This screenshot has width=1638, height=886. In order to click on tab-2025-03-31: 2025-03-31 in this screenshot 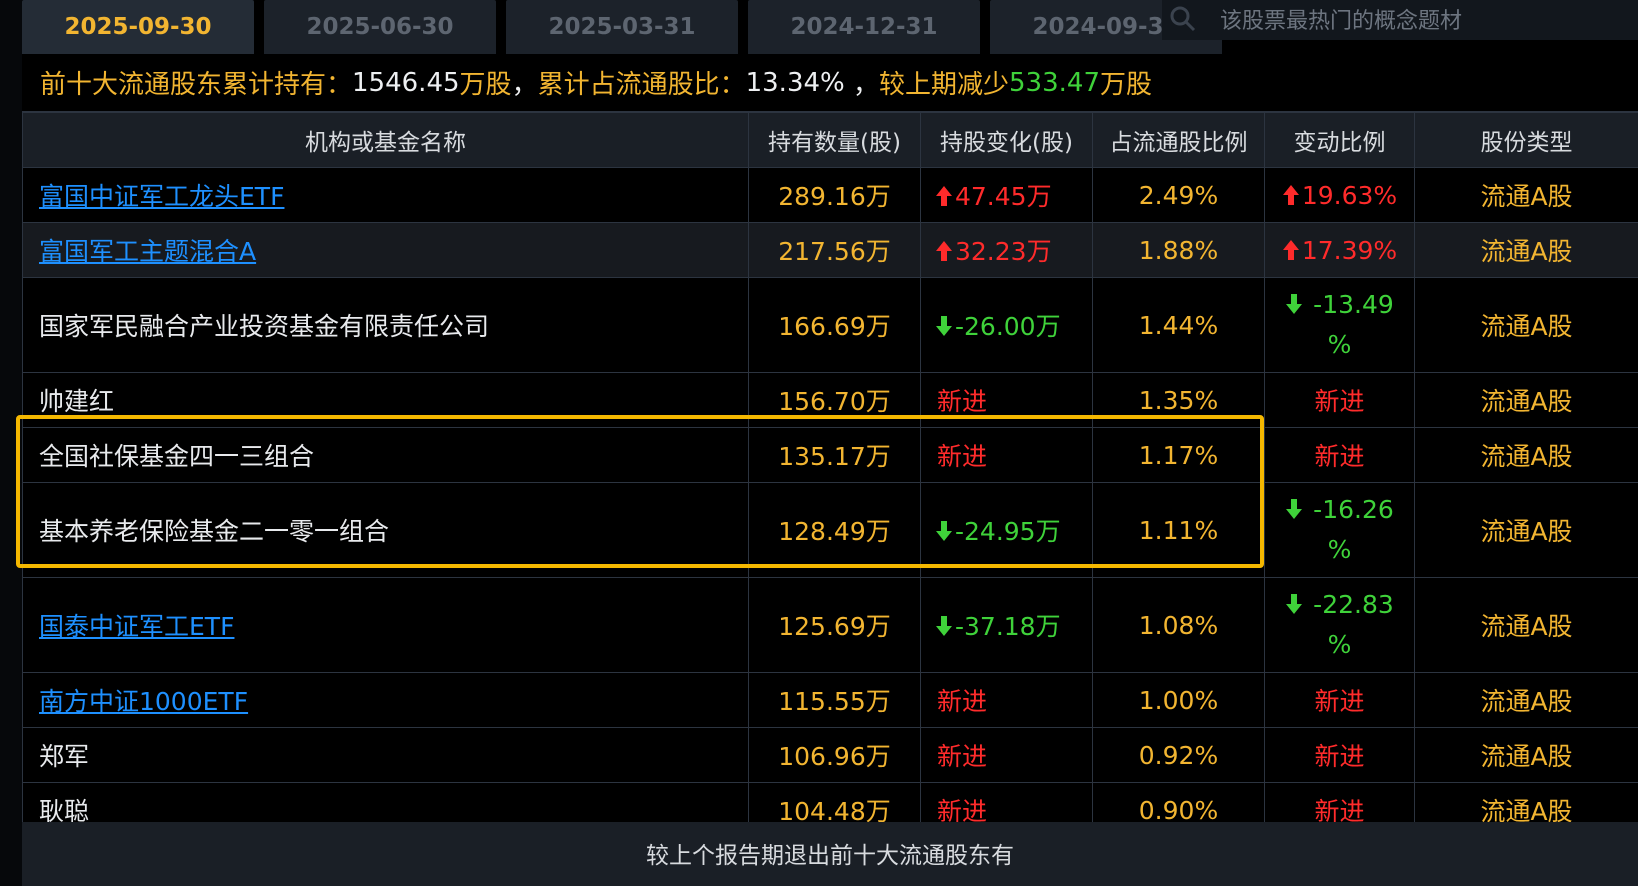, I will do `click(622, 27)`.